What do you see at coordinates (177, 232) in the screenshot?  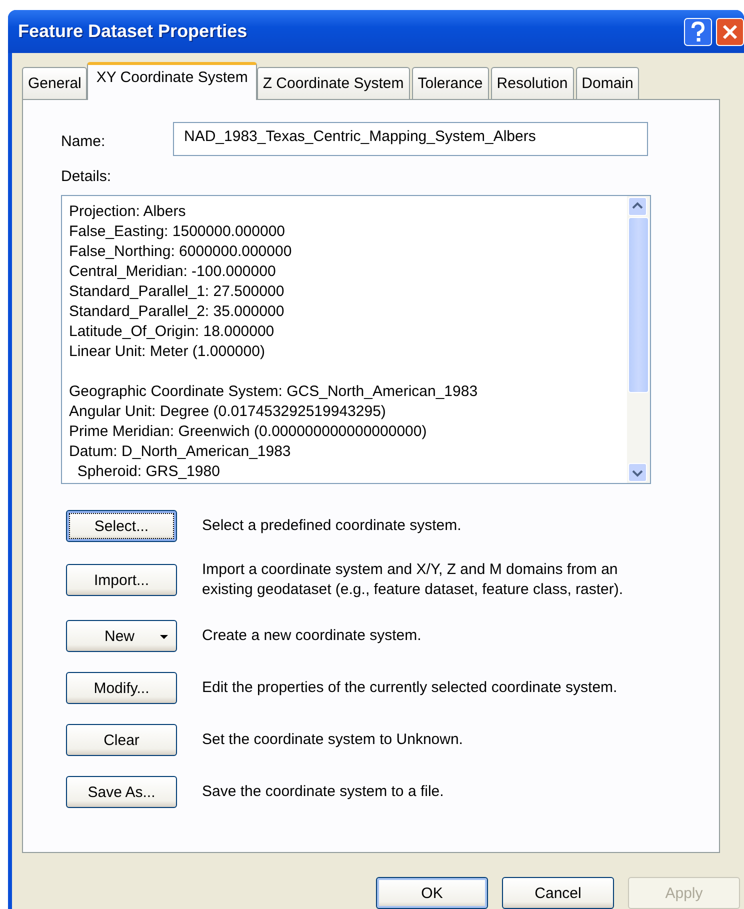 I see `detail-line: False_Easting: 1500000.000000` at bounding box center [177, 232].